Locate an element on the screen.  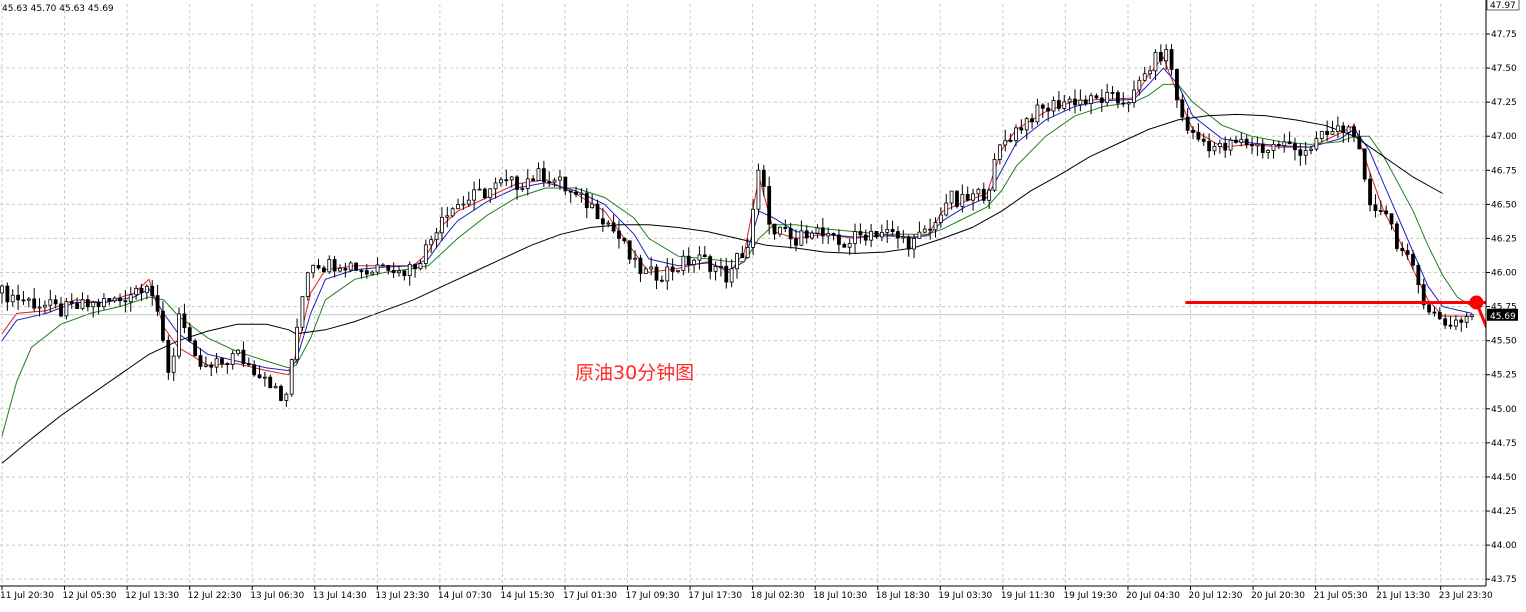
chart-annotation-label: 原油30分钟图 is located at coordinates (634, 373).